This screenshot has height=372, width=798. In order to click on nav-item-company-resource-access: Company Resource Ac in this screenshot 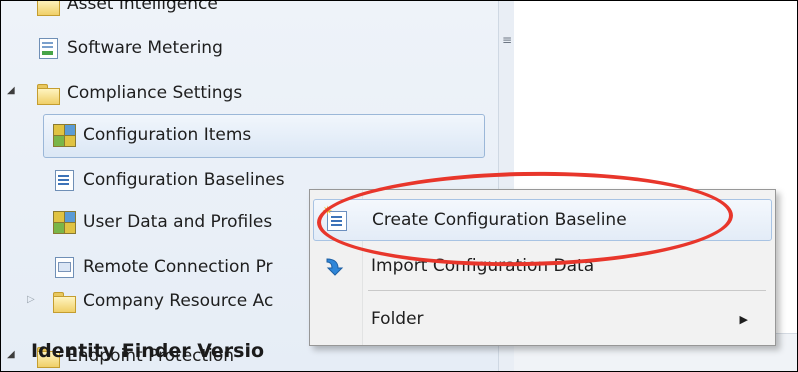, I will do `click(163, 301)`.